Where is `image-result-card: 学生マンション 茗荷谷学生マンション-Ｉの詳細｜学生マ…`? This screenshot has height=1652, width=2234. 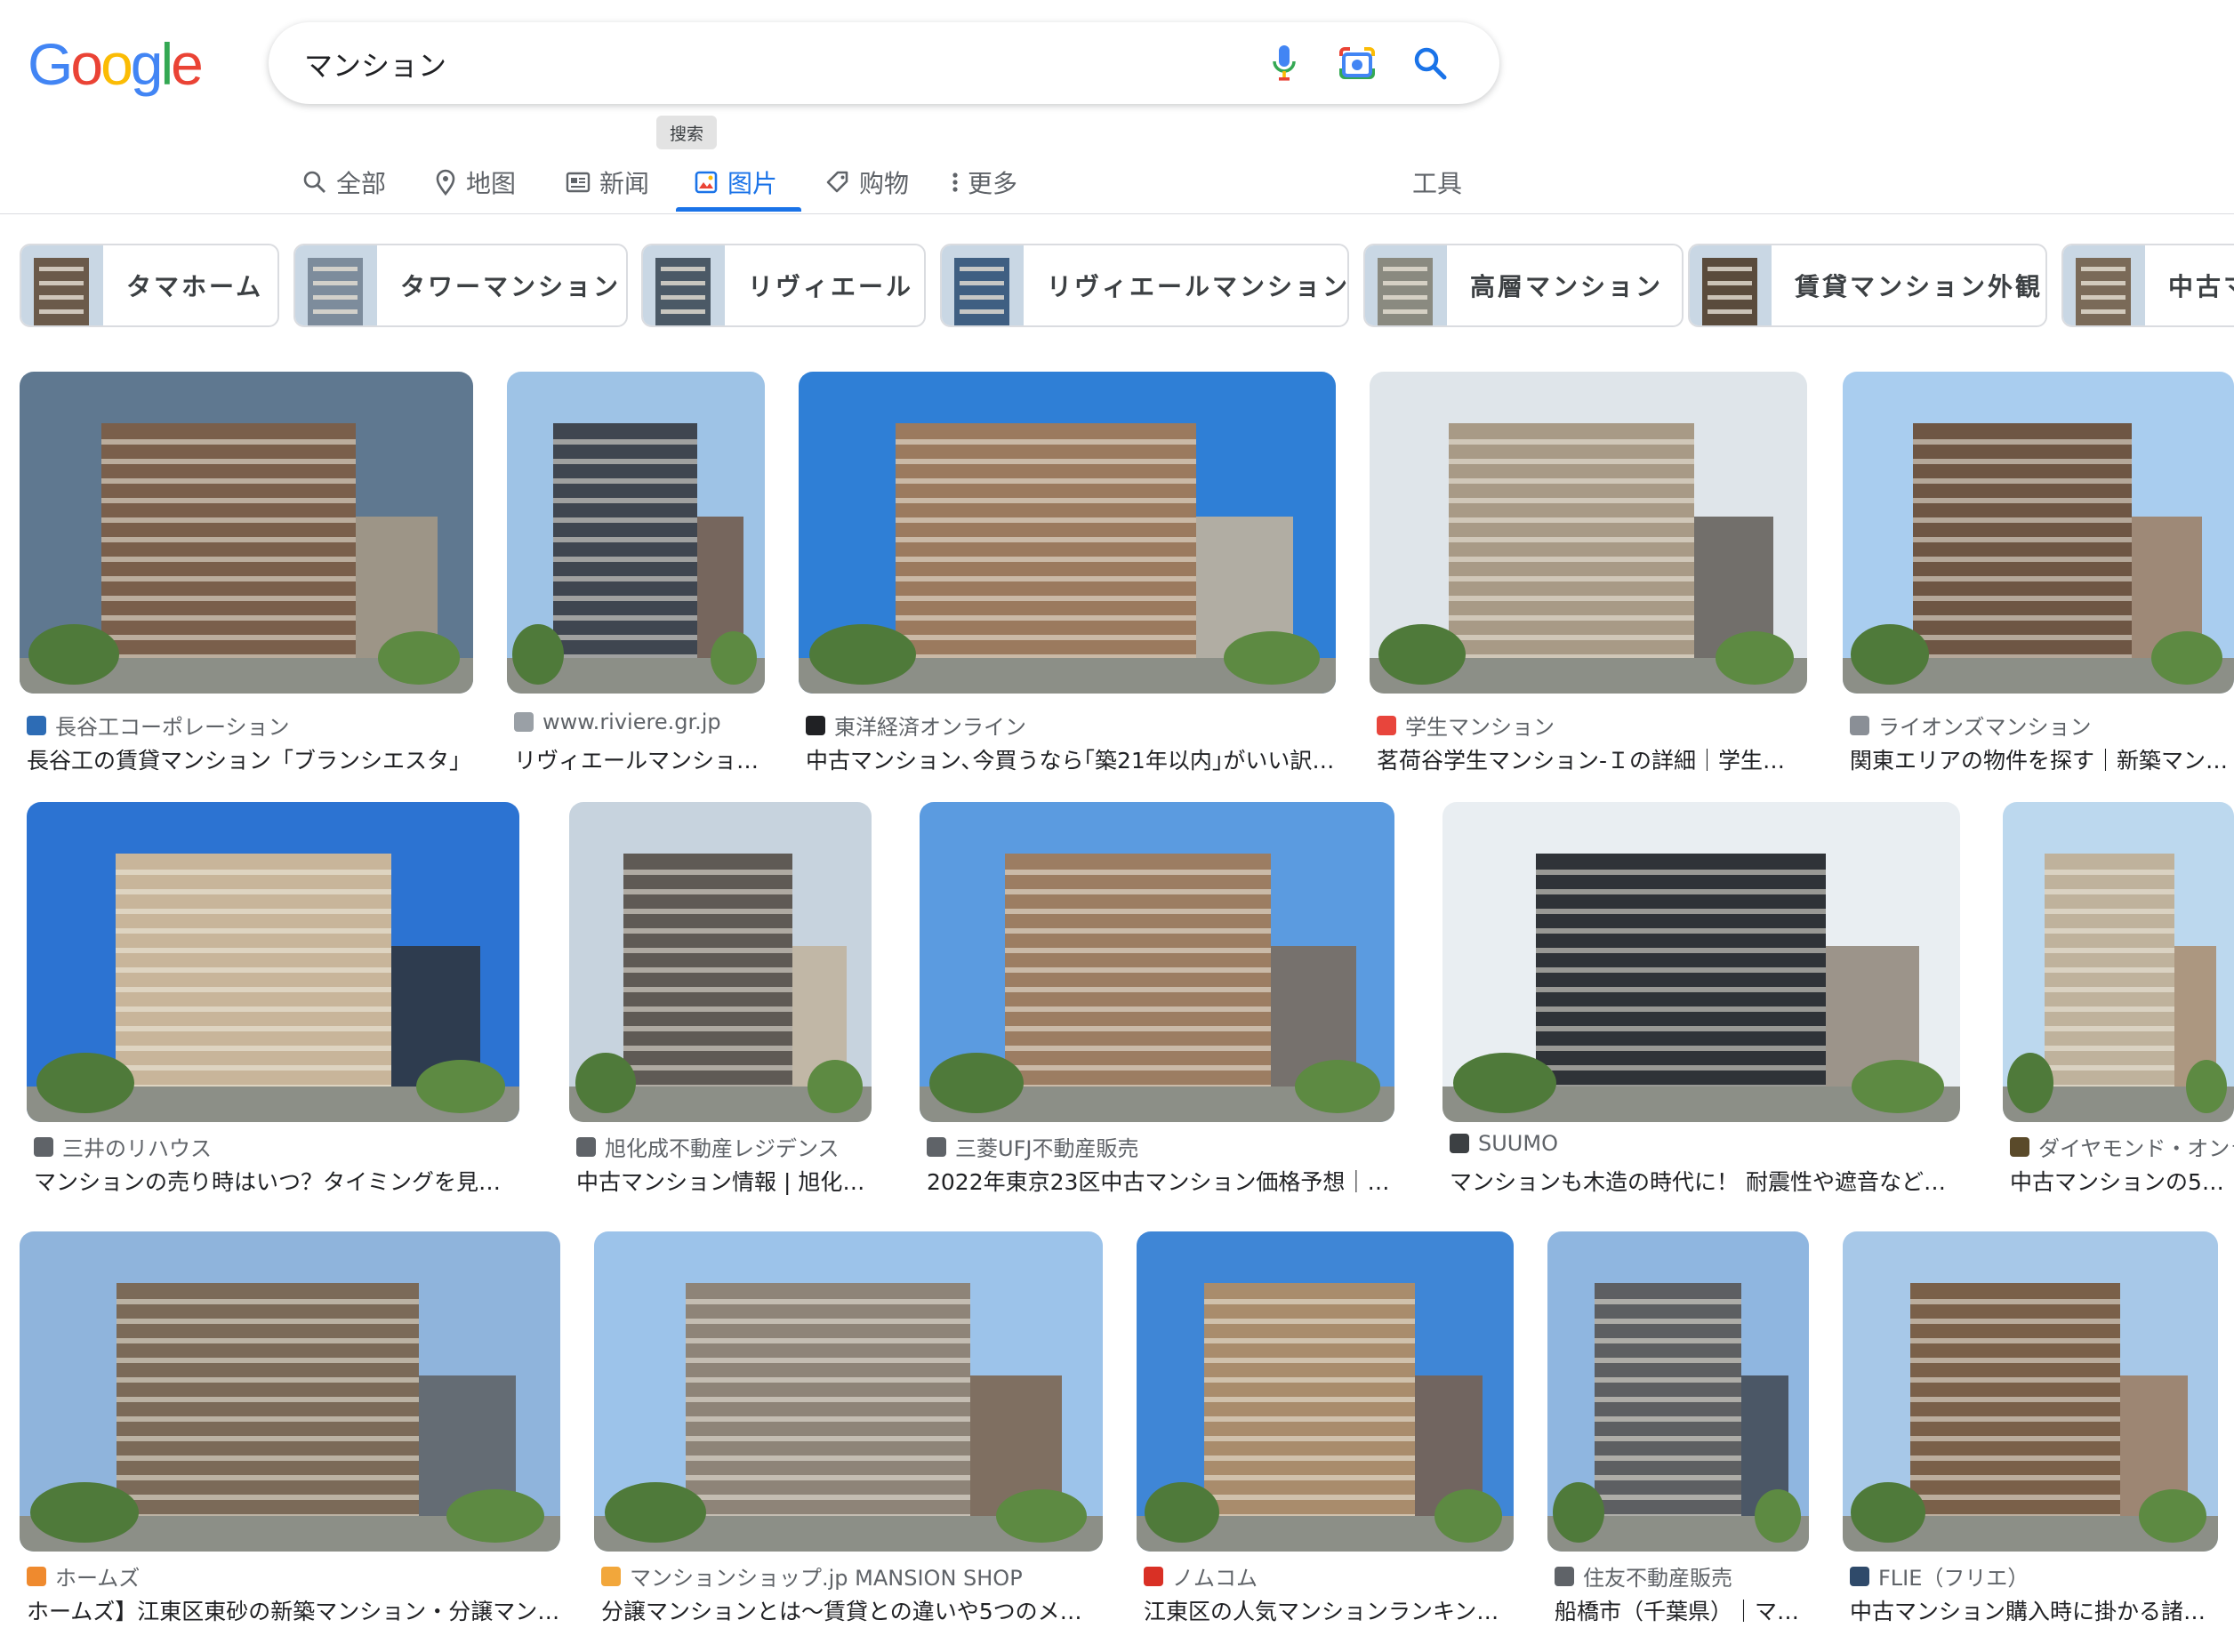
image-result-card: 学生マンション 茗荷谷学生マンション-Ｉの詳細｜学生マ… is located at coordinates (1588, 573).